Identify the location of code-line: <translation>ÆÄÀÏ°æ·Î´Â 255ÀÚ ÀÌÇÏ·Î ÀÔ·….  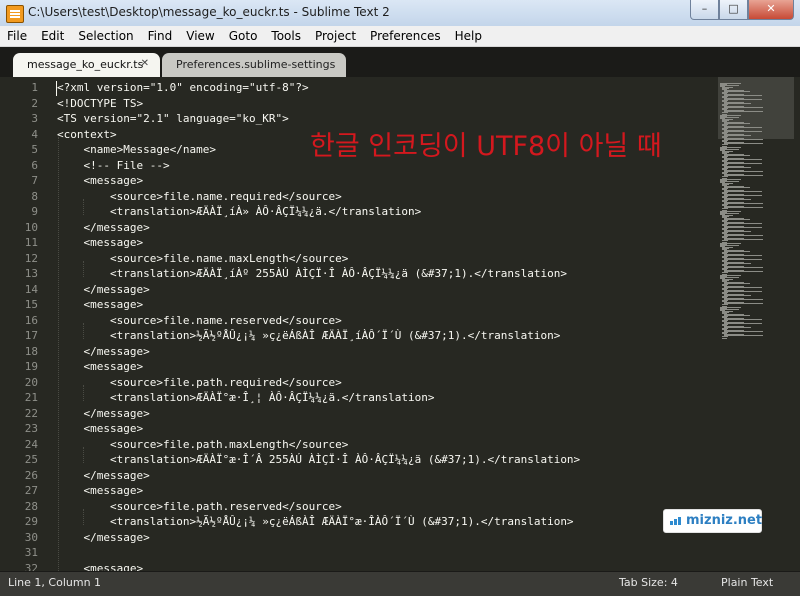
(319, 459).